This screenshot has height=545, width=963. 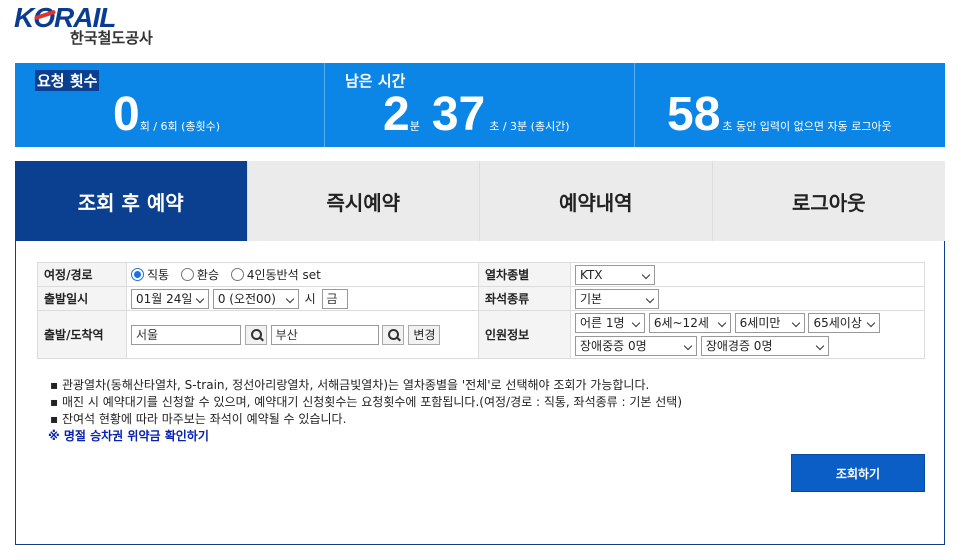 I want to click on route-transfer-label: 환승, so click(x=208, y=275).